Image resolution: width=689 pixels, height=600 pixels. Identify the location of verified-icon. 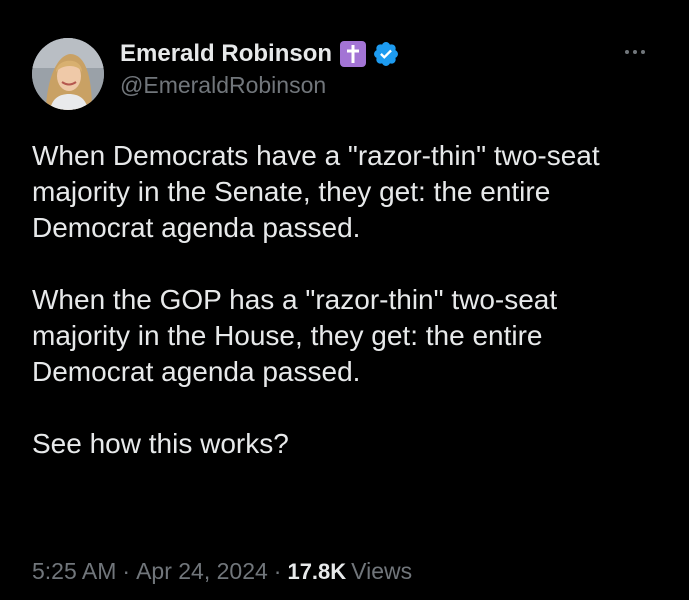
(386, 54).